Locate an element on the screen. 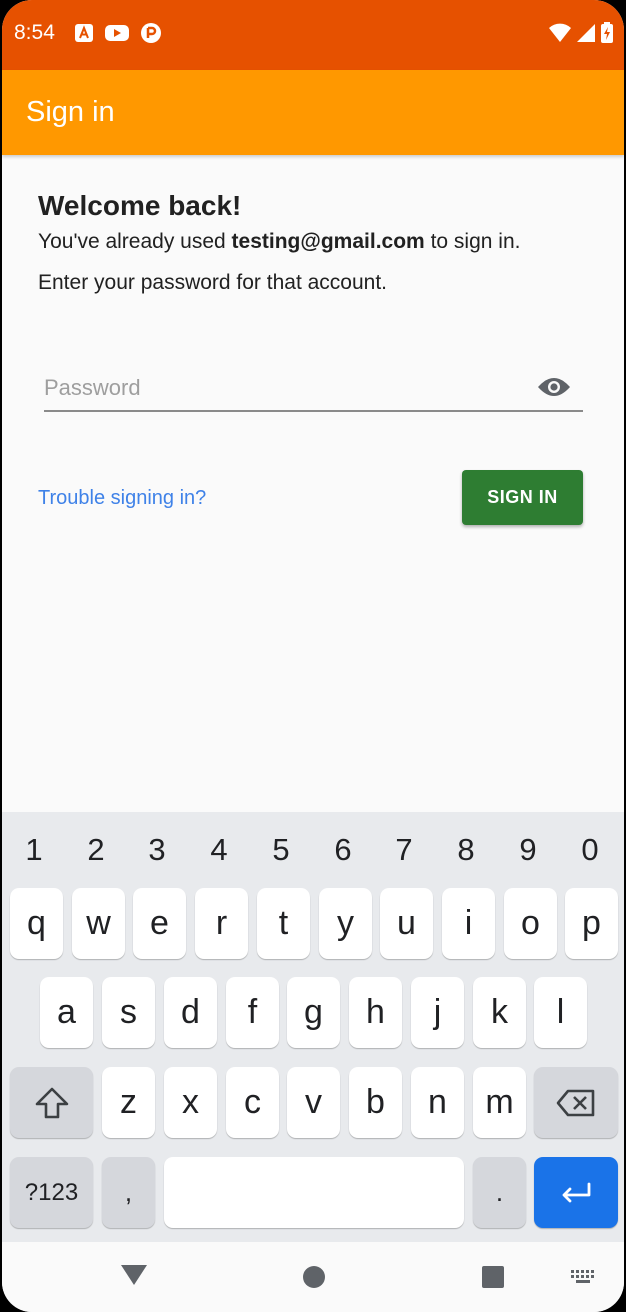  show-password-eye-icon is located at coordinates (554, 389).